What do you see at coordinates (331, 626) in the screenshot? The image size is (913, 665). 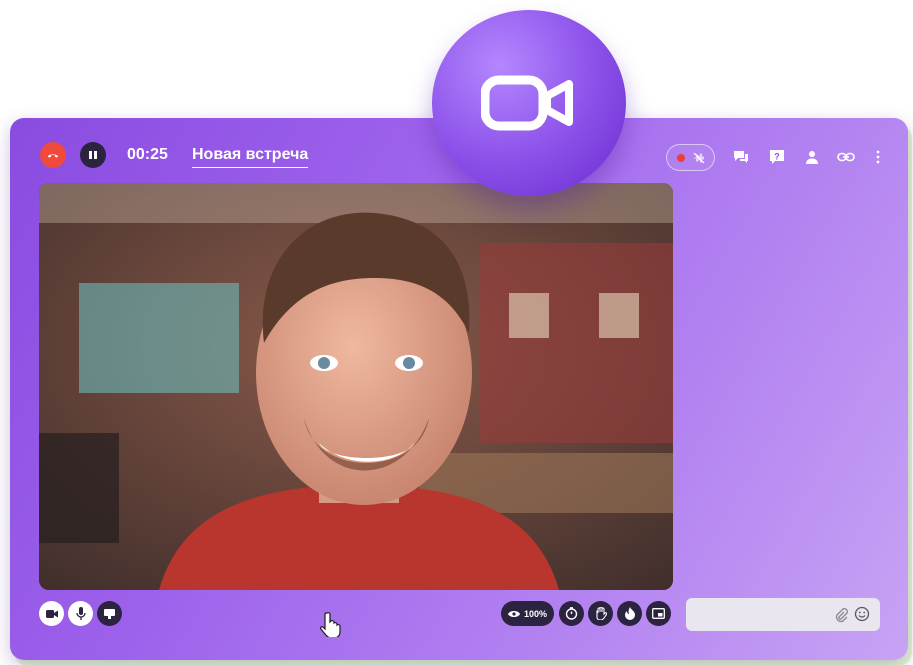 I see `hand-cursor-icon` at bounding box center [331, 626].